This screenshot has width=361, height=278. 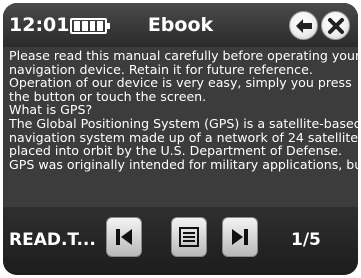 I want to click on contents-button, so click(x=189, y=237).